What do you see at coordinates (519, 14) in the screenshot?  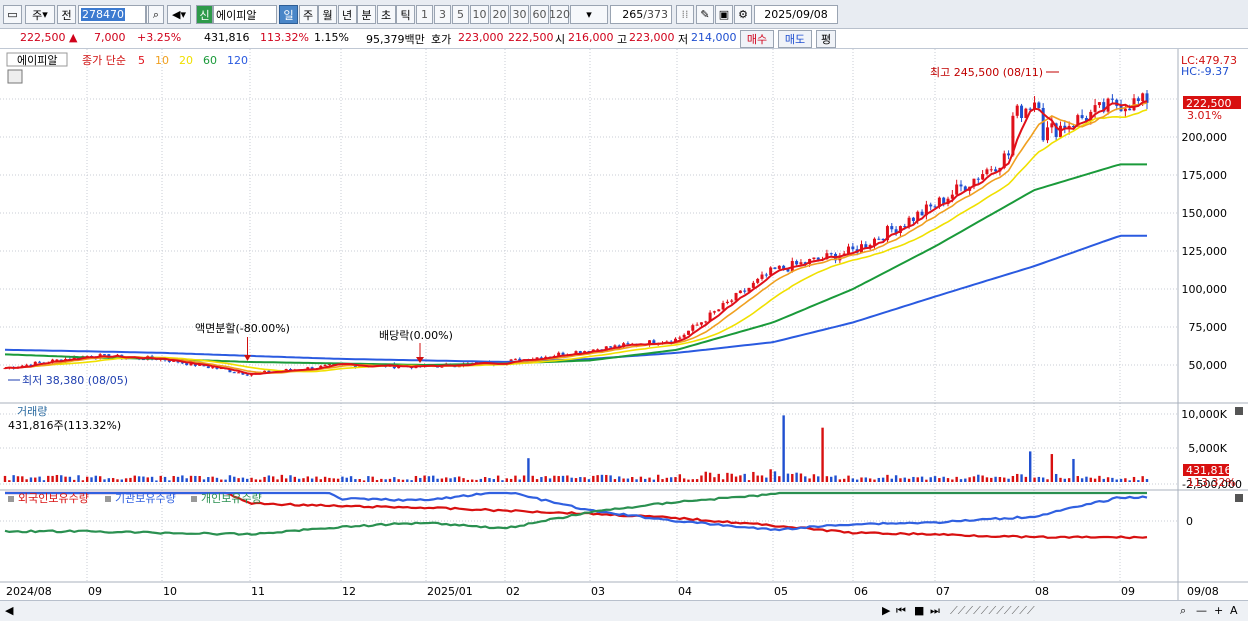 I see `tab-interval-5: 30` at bounding box center [519, 14].